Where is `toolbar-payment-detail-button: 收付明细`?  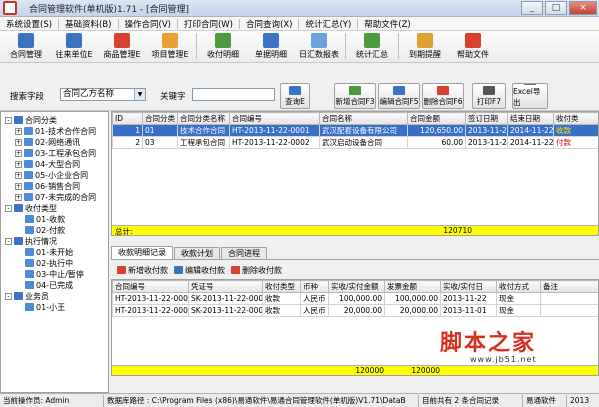
toolbar-payment-detail-button: 收付明细 is located at coordinates (223, 46).